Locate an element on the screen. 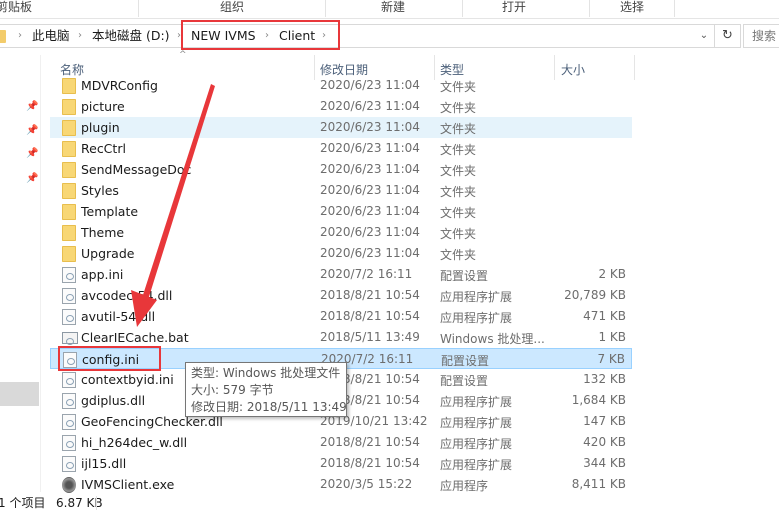 Image resolution: width=779 pixels, height=510 pixels. file-name: config.ini is located at coordinates (111, 359).